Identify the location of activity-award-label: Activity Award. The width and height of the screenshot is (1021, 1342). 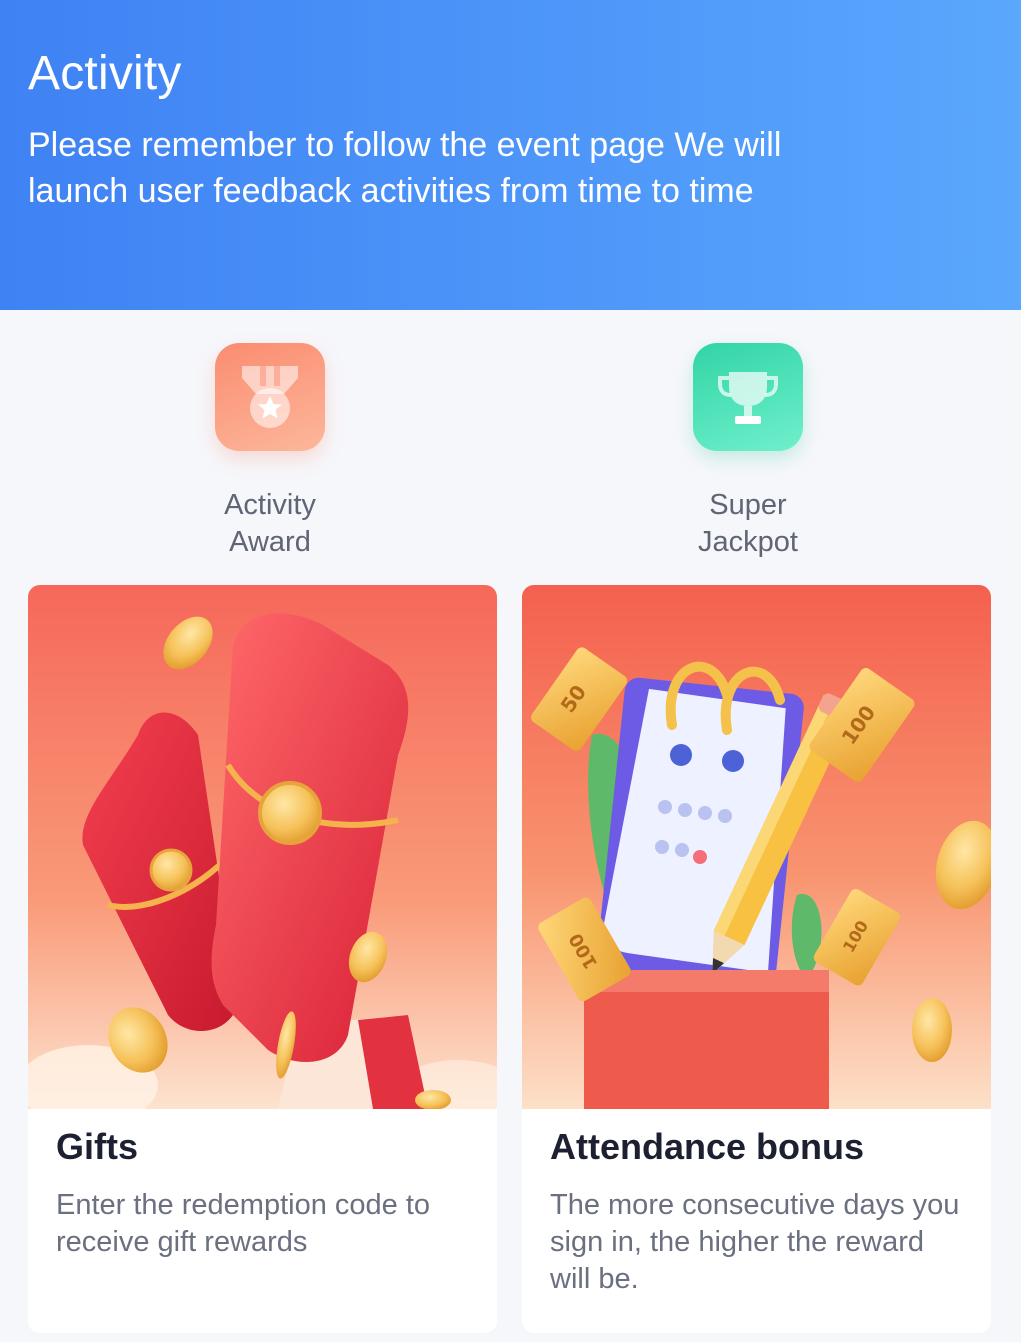
(270, 523).